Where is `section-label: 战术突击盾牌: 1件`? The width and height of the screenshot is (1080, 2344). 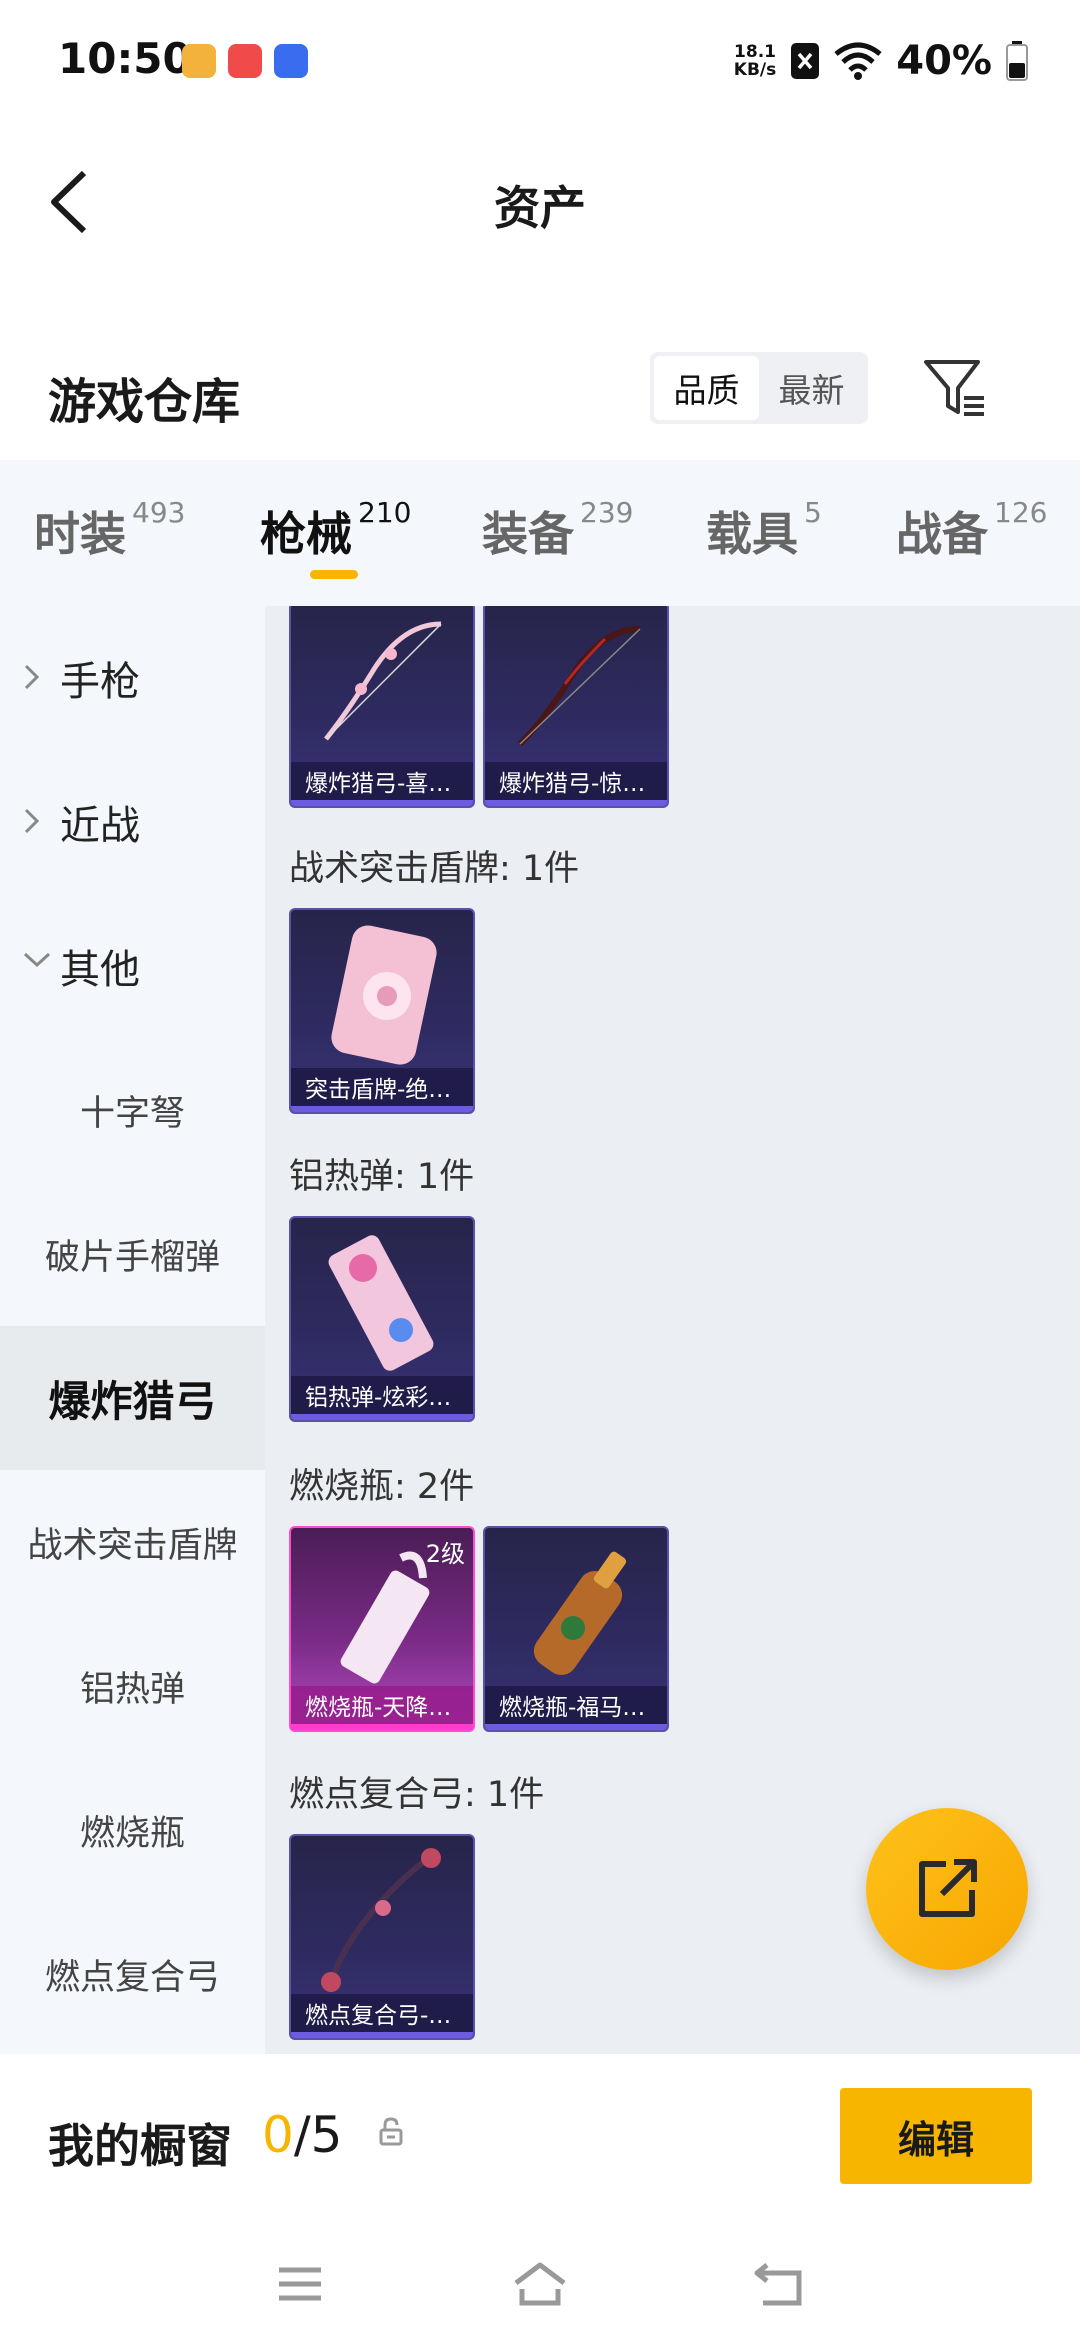
section-label: 战术突击盾牌: 1件 is located at coordinates (434, 869).